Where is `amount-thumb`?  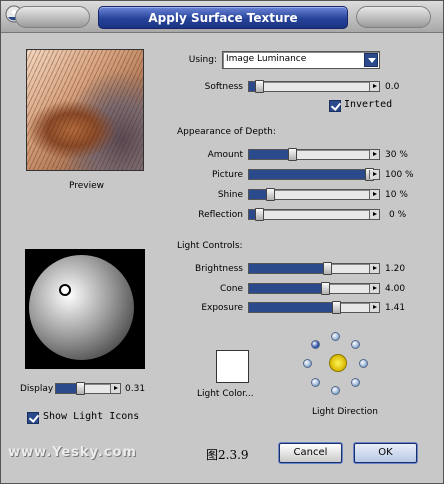 amount-thumb is located at coordinates (292, 154).